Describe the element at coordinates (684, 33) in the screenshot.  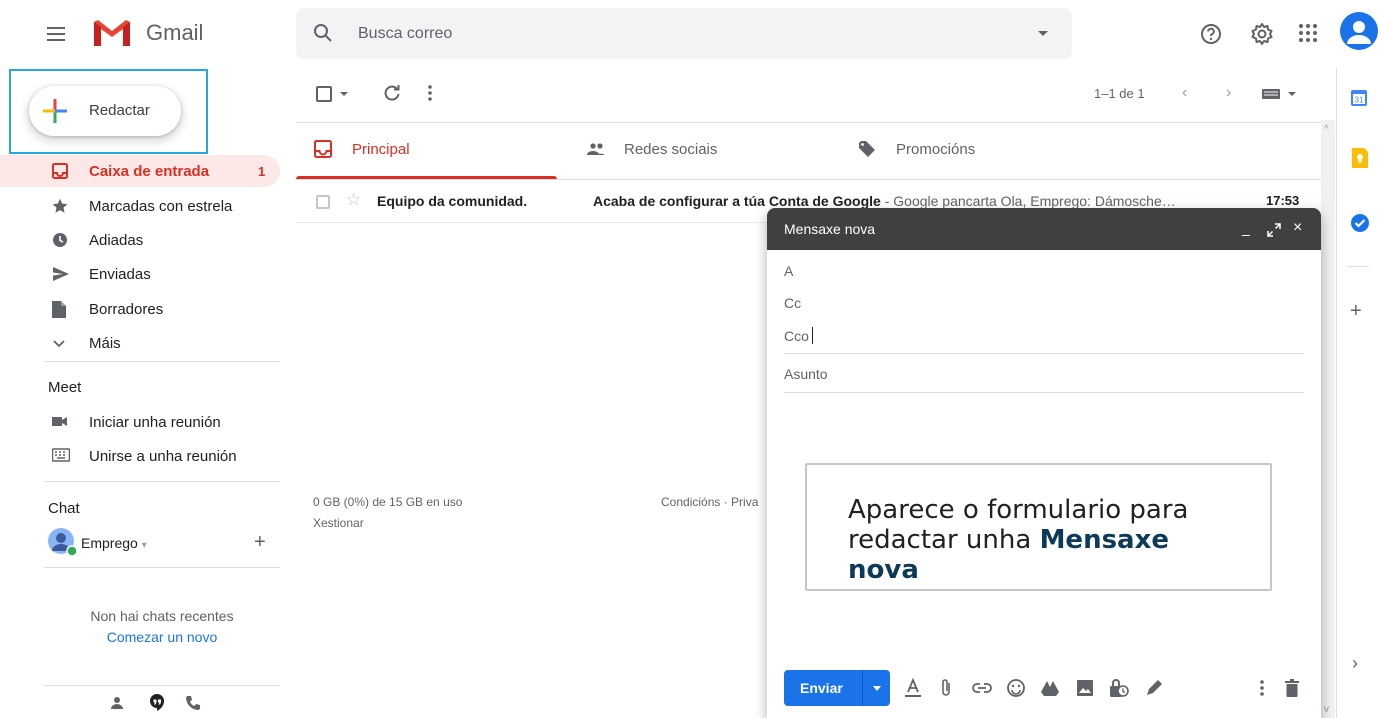
I see `search-bar: Busca correo` at that location.